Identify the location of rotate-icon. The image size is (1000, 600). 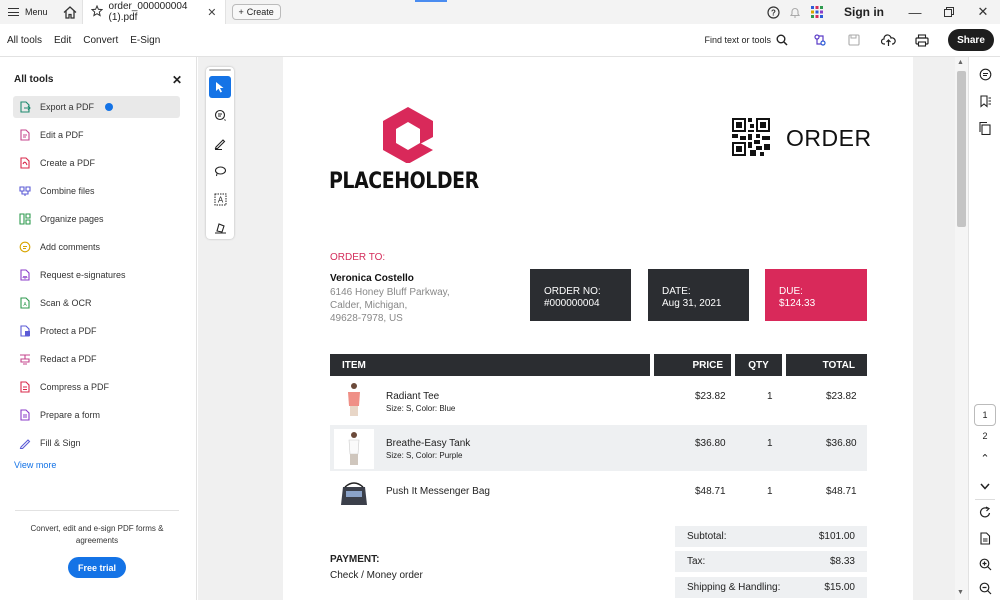
(985, 512).